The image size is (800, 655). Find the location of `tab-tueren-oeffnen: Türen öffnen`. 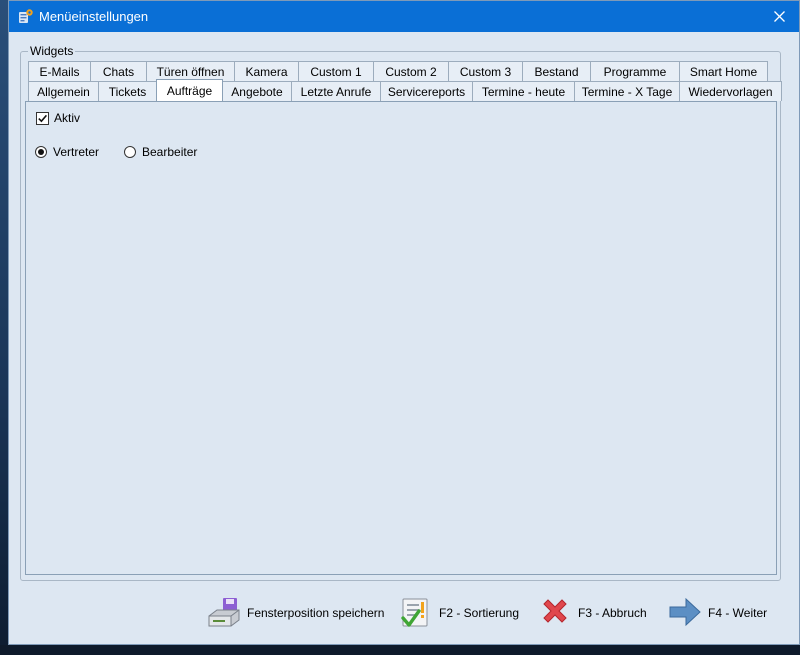

tab-tueren-oeffnen: Türen öffnen is located at coordinates (190, 71).